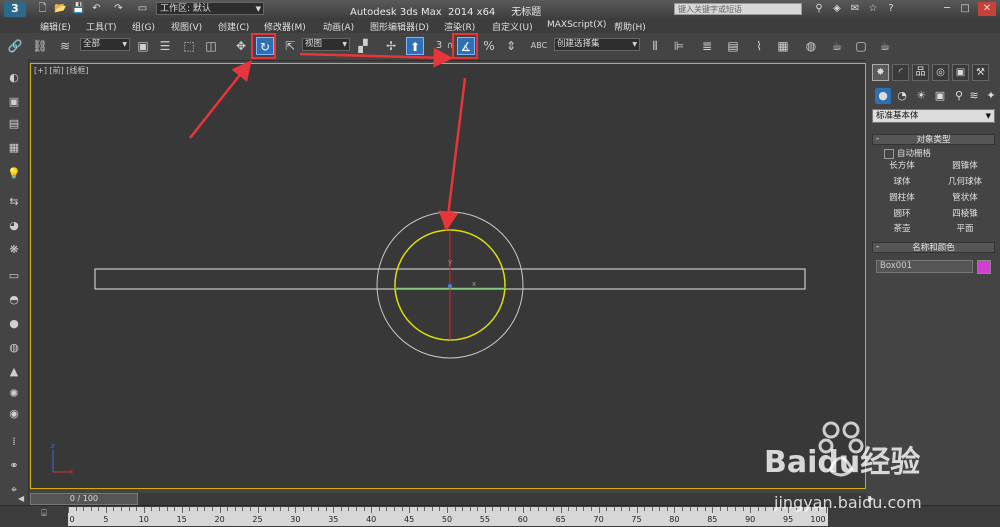 The height and width of the screenshot is (527, 1000). I want to click on ruler-label: 0, so click(72, 519).